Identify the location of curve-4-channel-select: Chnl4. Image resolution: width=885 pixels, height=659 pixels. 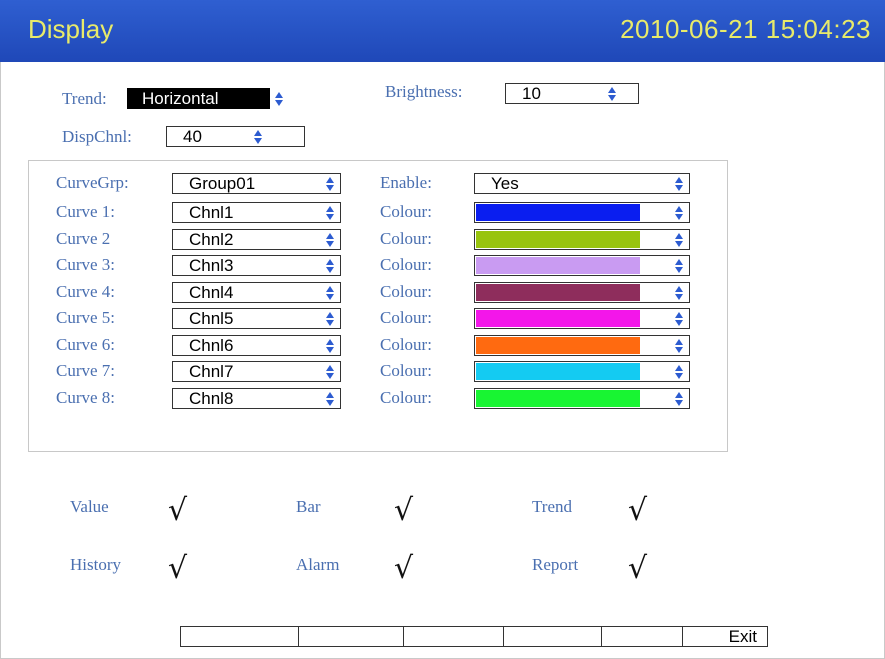
(256, 292).